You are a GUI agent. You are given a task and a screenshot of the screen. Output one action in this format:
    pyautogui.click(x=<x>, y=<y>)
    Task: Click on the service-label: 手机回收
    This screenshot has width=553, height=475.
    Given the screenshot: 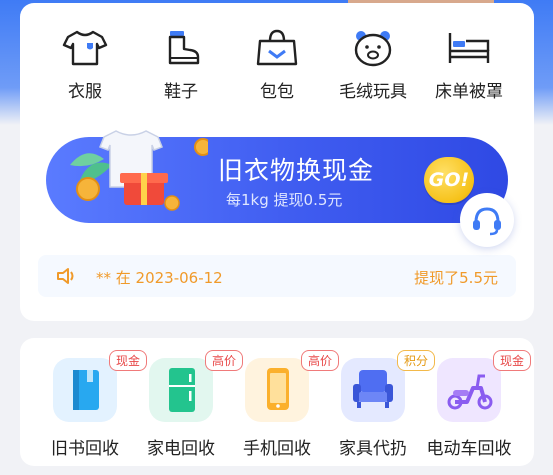 What is the action you would take?
    pyautogui.click(x=277, y=449)
    